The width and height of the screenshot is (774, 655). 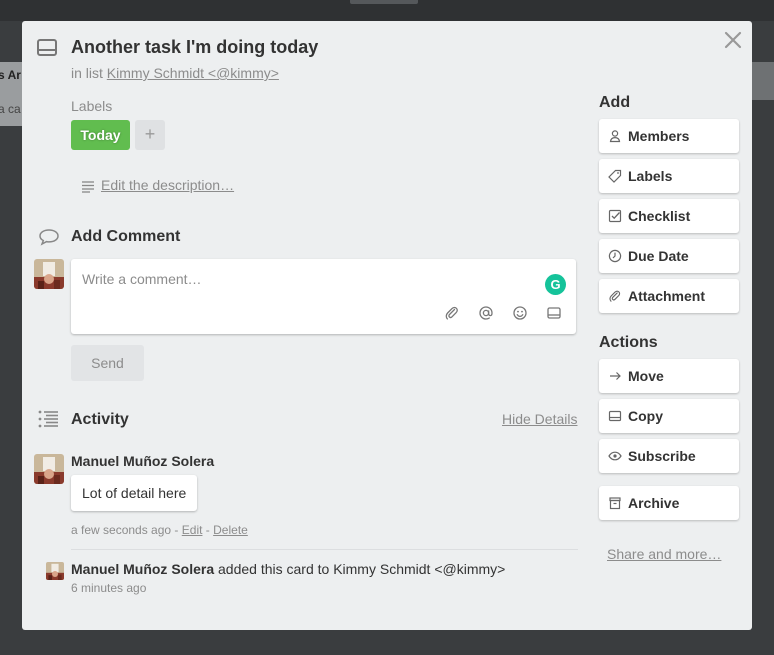 I want to click on grammarly-icon: G, so click(x=555, y=284).